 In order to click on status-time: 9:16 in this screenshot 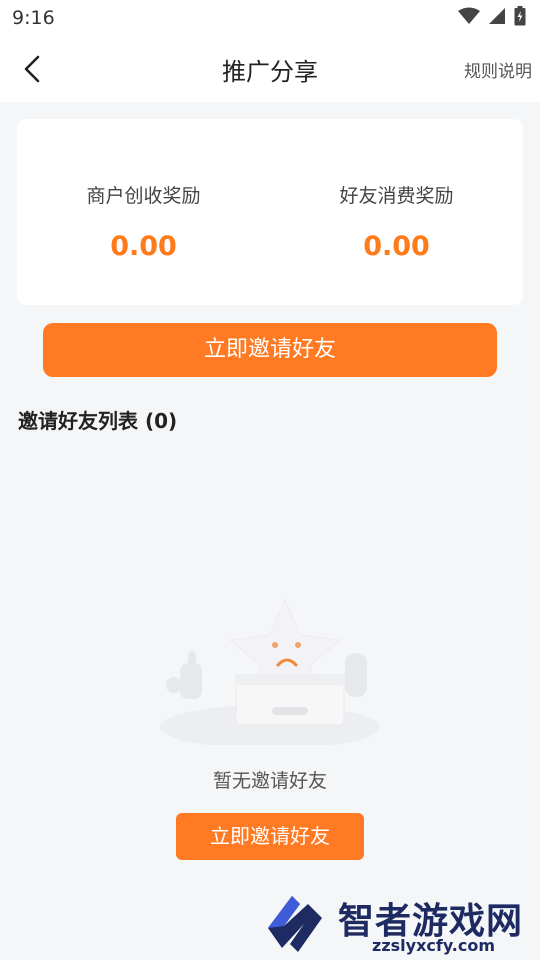, I will do `click(33, 18)`.